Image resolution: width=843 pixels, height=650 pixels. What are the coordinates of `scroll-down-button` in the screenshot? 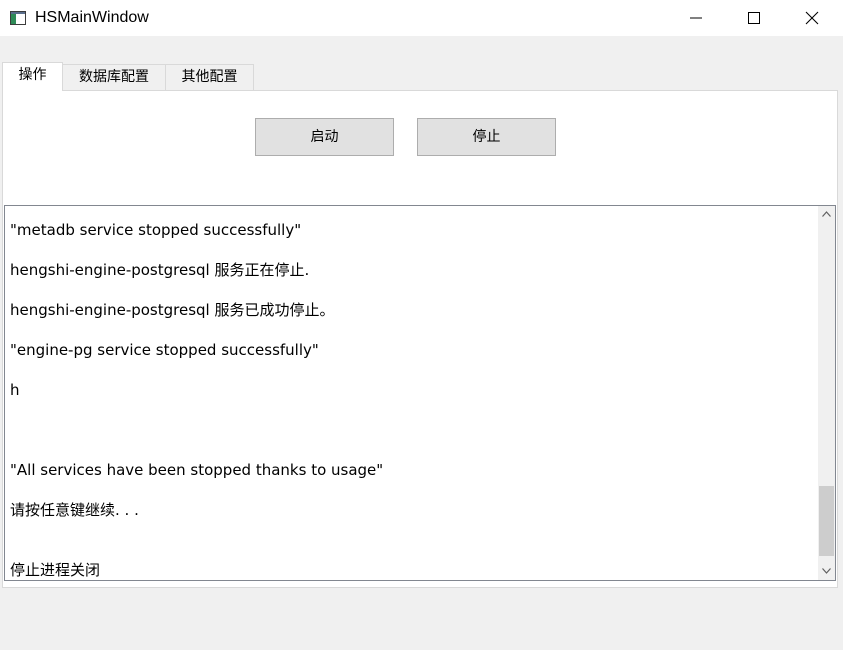 It's located at (826, 571).